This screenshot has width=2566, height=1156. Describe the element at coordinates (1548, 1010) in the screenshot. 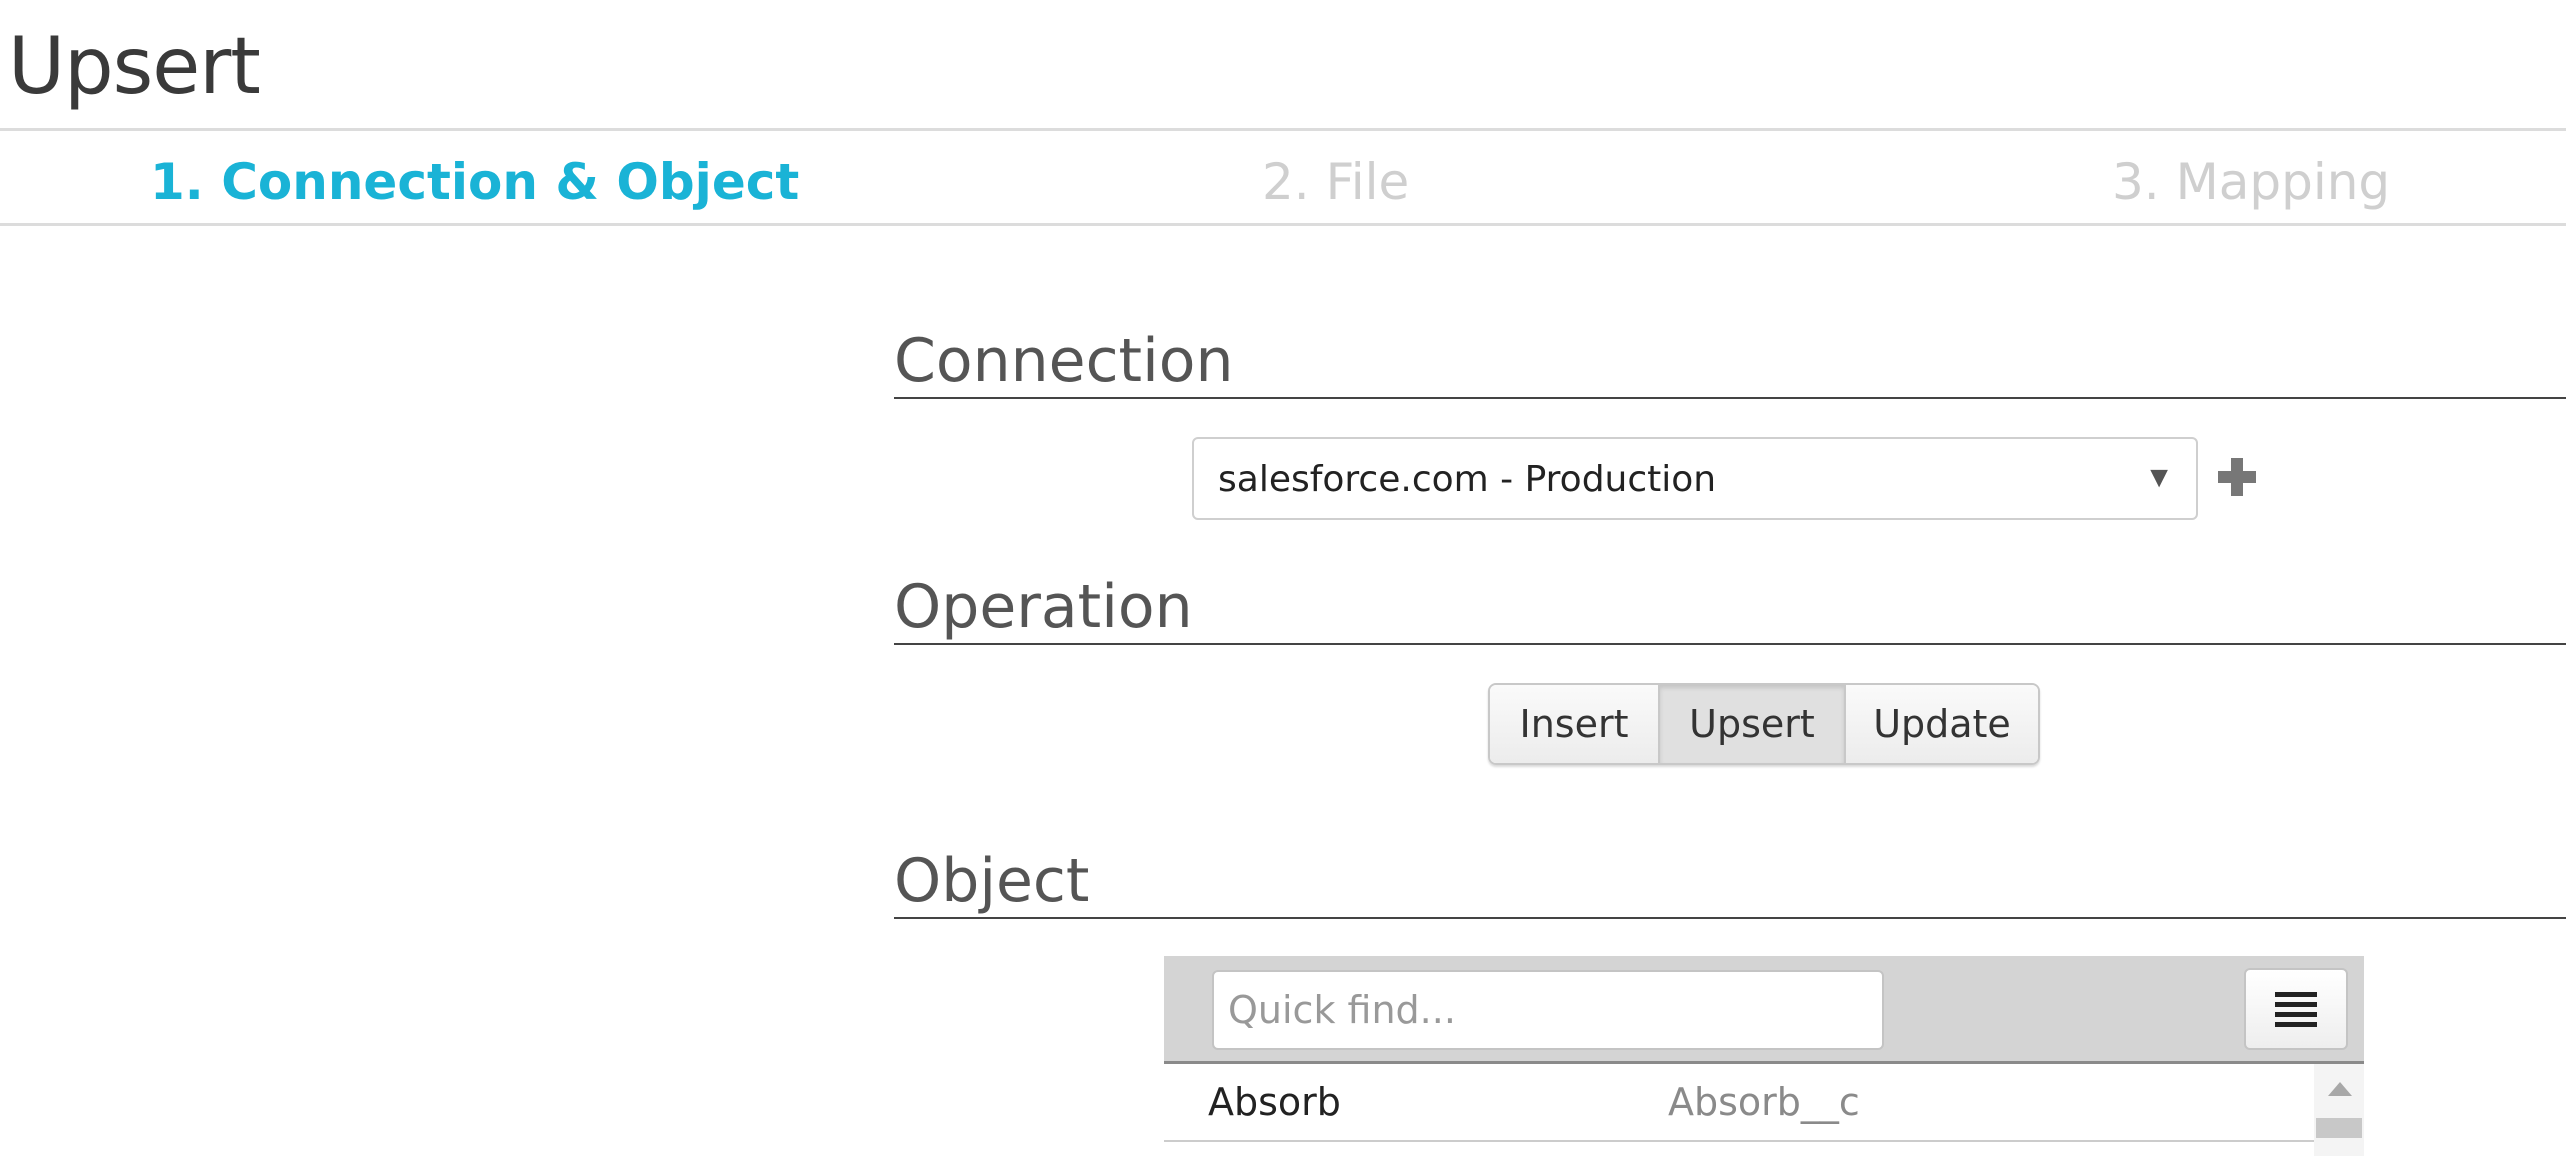

I see `quick-find-input` at that location.